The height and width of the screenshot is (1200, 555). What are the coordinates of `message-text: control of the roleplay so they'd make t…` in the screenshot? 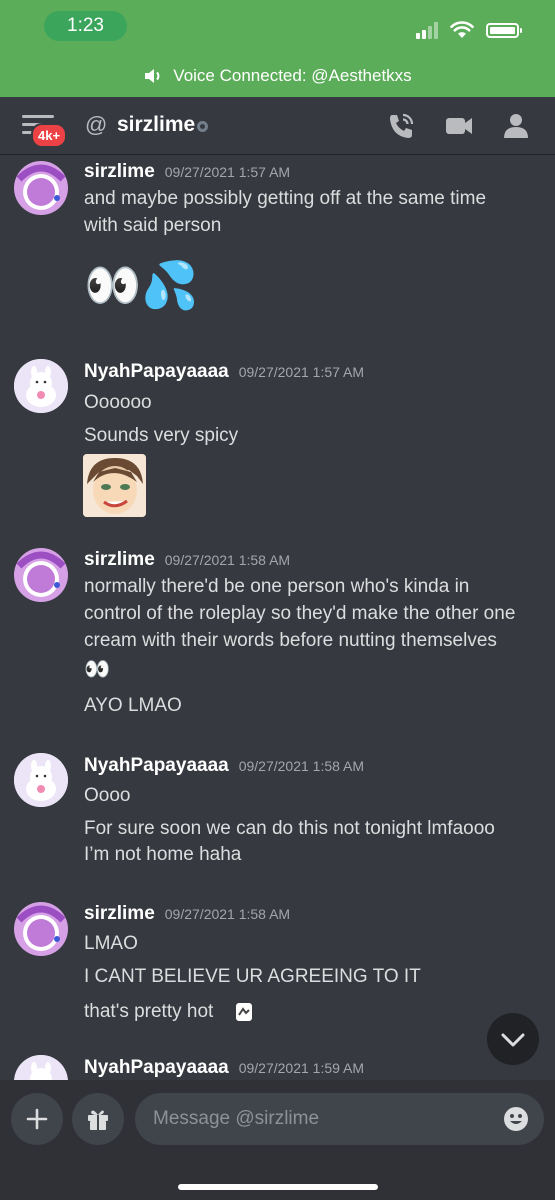 It's located at (300, 613).